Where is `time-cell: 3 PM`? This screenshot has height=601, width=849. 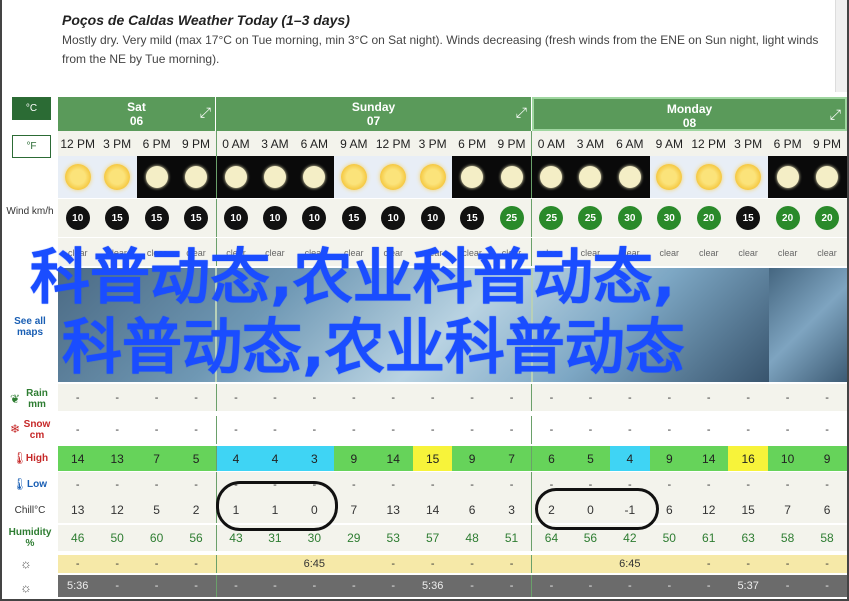
time-cell: 3 PM is located at coordinates (748, 143).